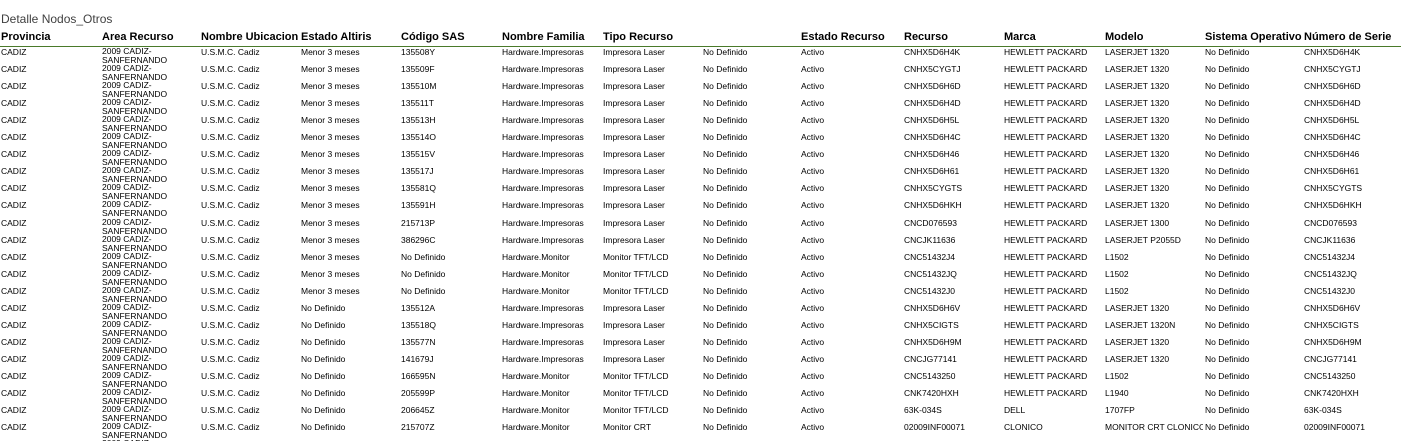 The image size is (1401, 441). I want to click on col-header-recurso: Recurso, so click(952, 37).